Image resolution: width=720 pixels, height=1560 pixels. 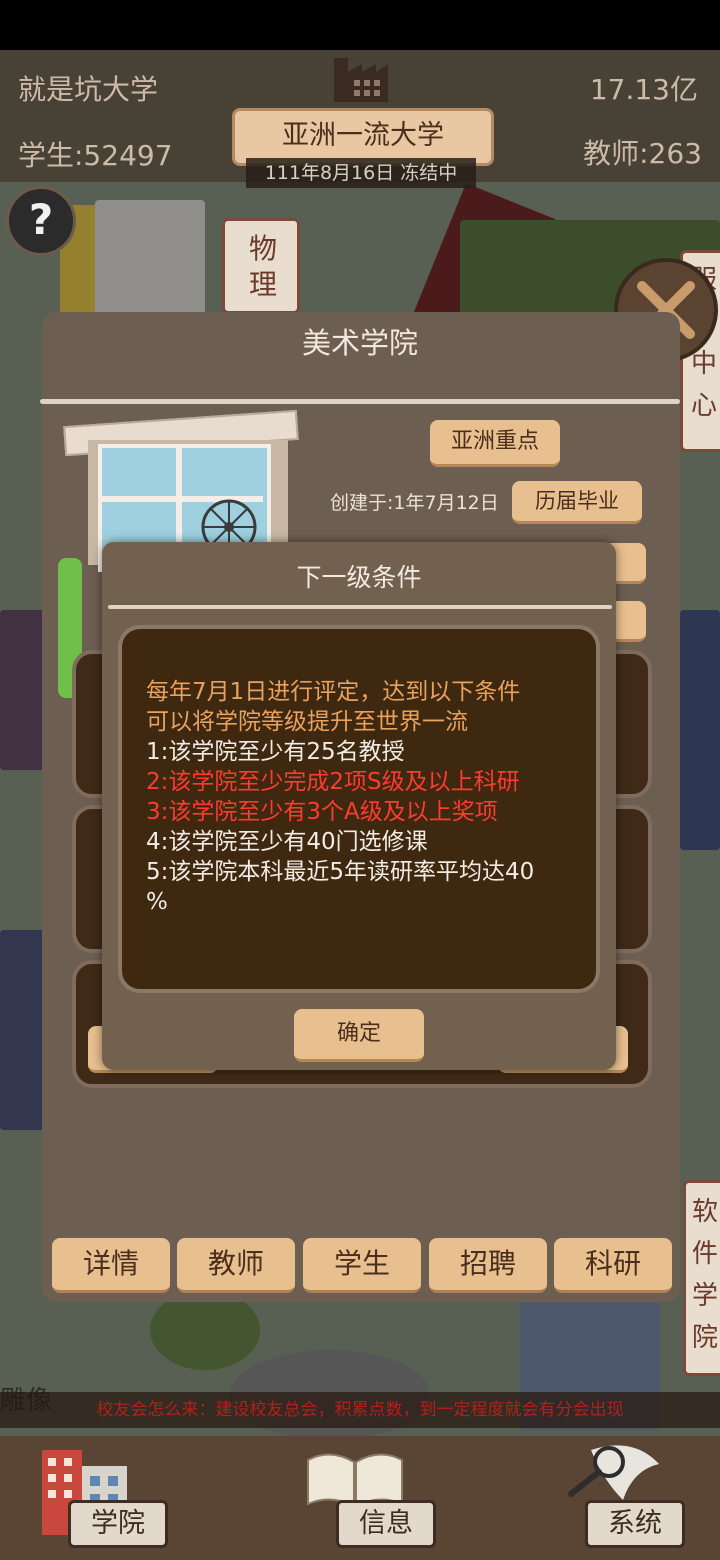 What do you see at coordinates (333, 782) in the screenshot?
I see `condition-2: 2:该学院至少完成2项S级及以上科研` at bounding box center [333, 782].